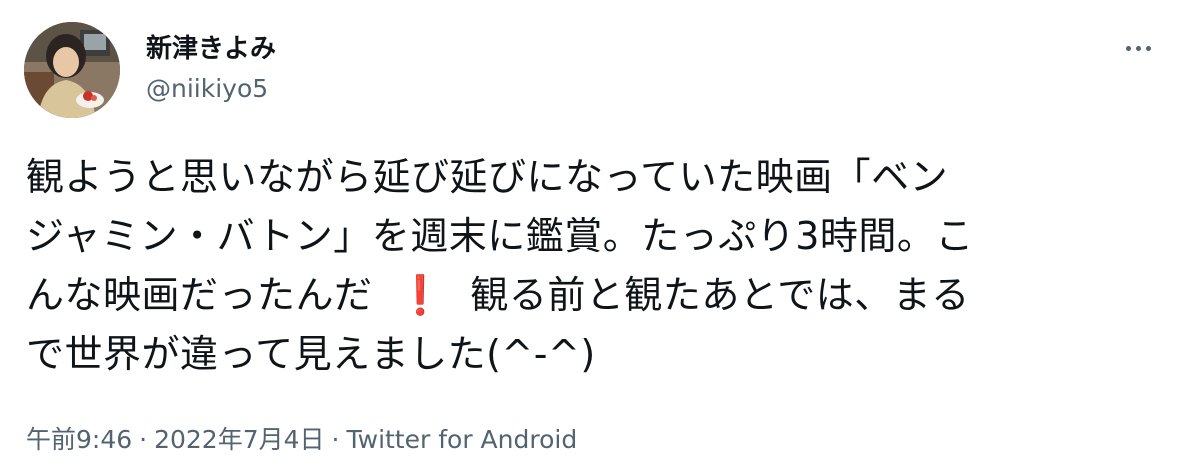 The image size is (1180, 472). I want to click on profile-photo-icon, so click(72, 70).